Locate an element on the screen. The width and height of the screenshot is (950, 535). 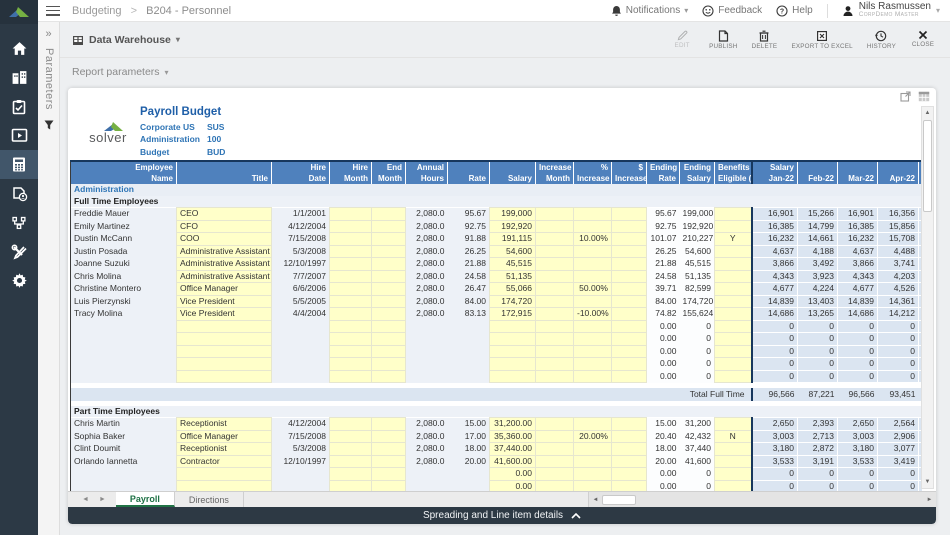
close-button: CLOSE is located at coordinates (923, 40).